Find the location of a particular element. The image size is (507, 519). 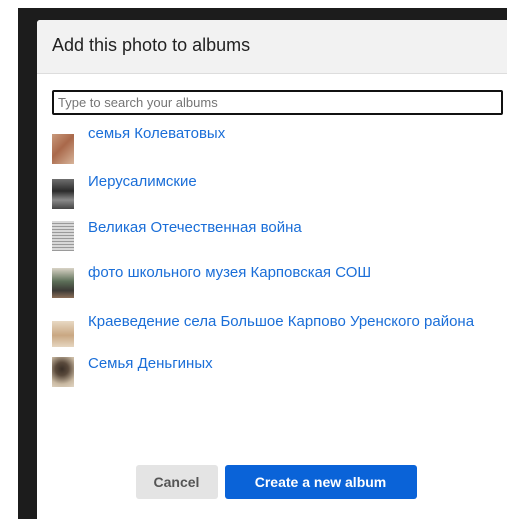

cancel-button: Cancel is located at coordinates (176, 482).